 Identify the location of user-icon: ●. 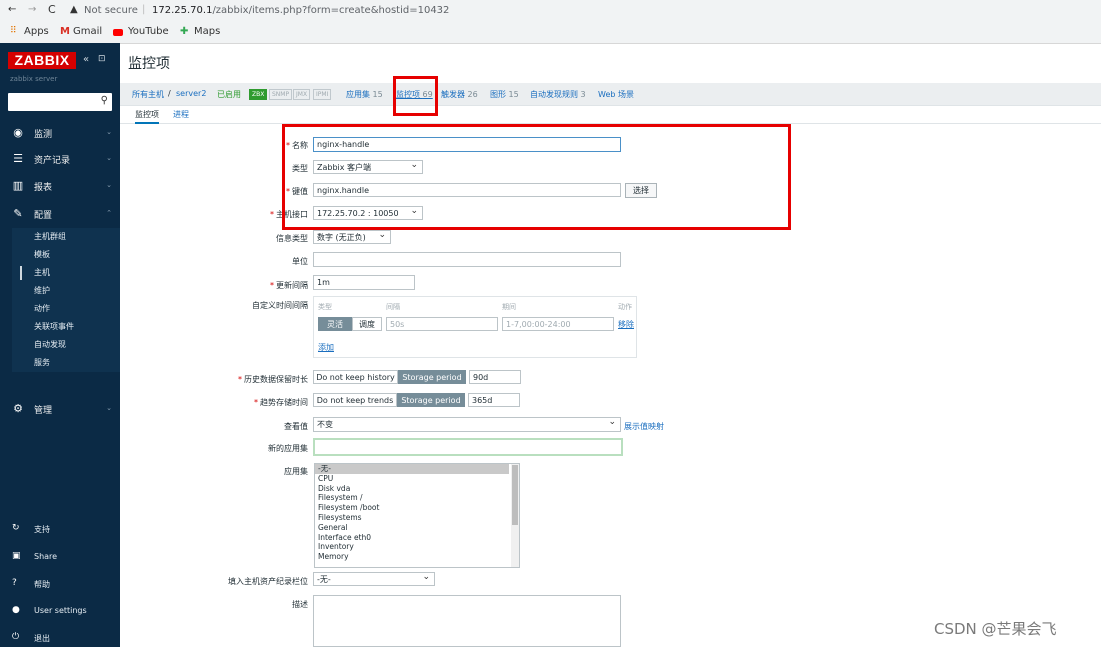
(16, 610).